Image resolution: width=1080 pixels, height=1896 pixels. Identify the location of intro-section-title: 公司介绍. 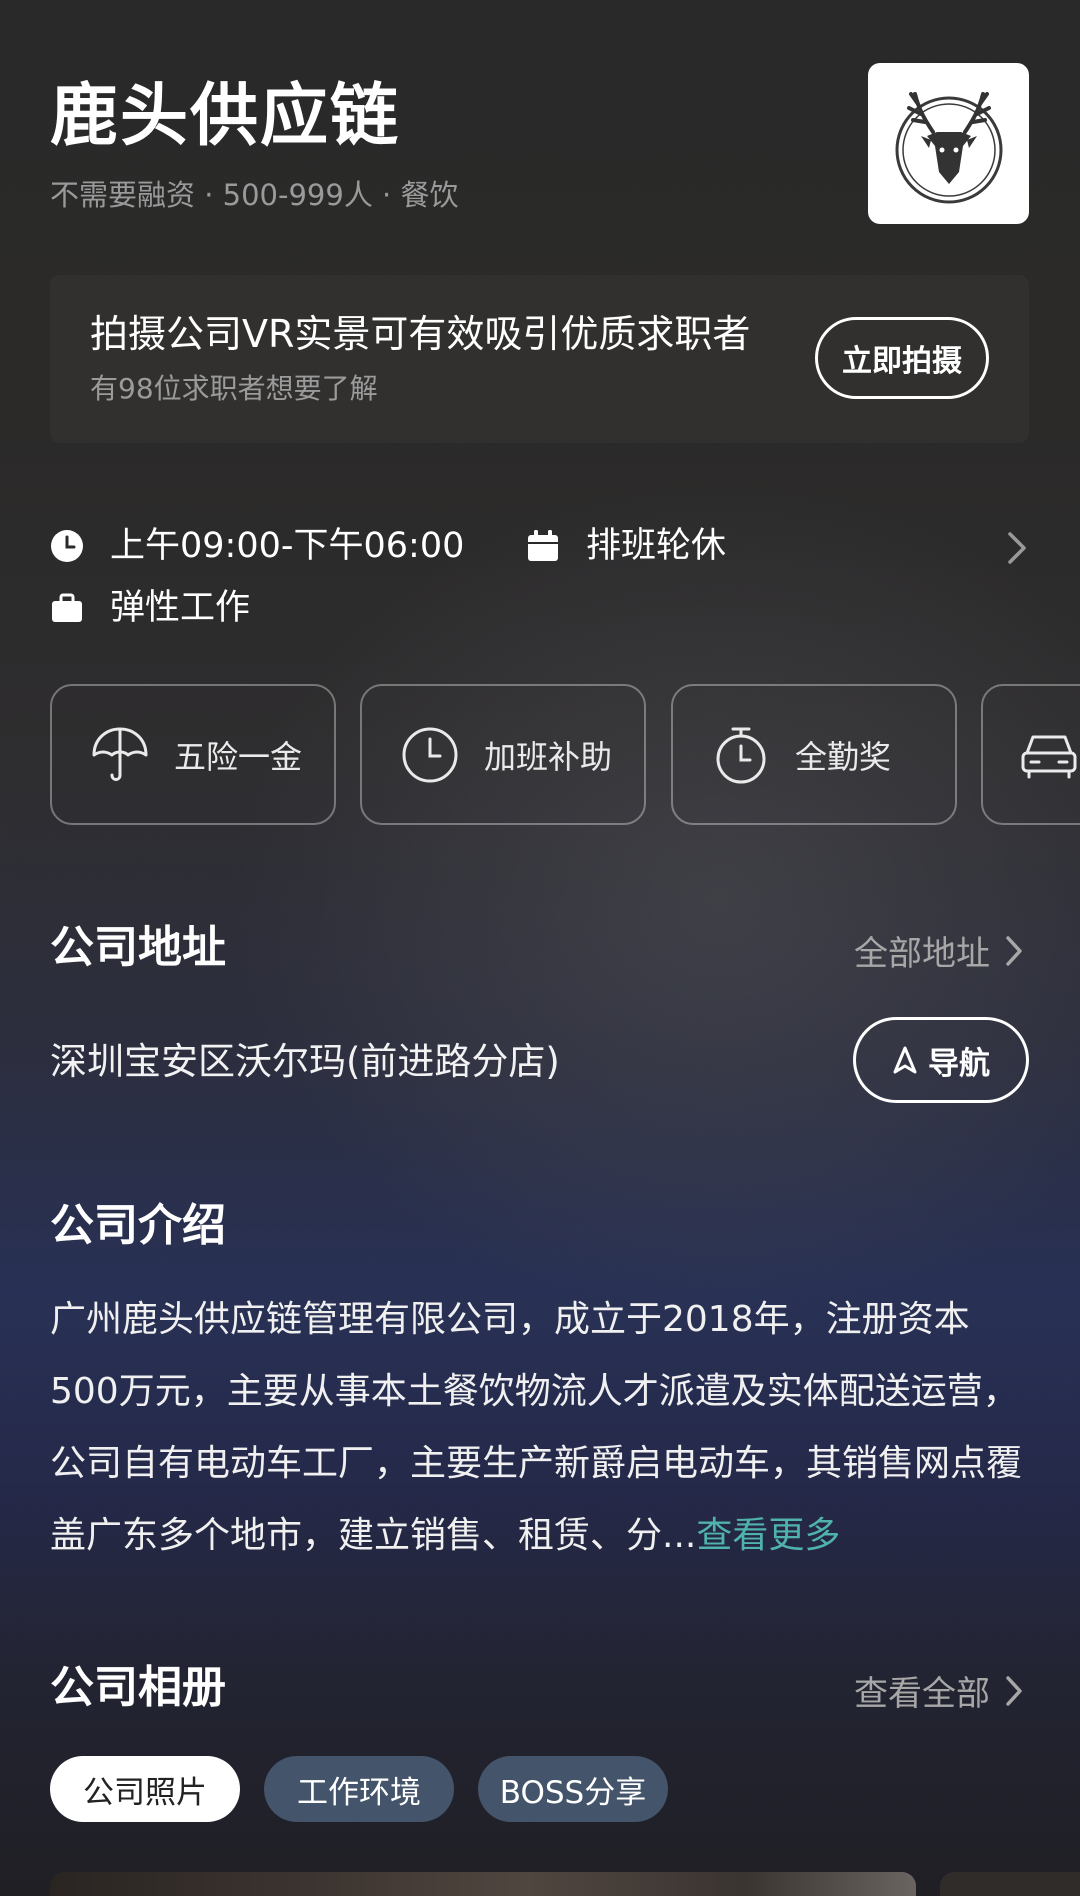
(138, 1225).